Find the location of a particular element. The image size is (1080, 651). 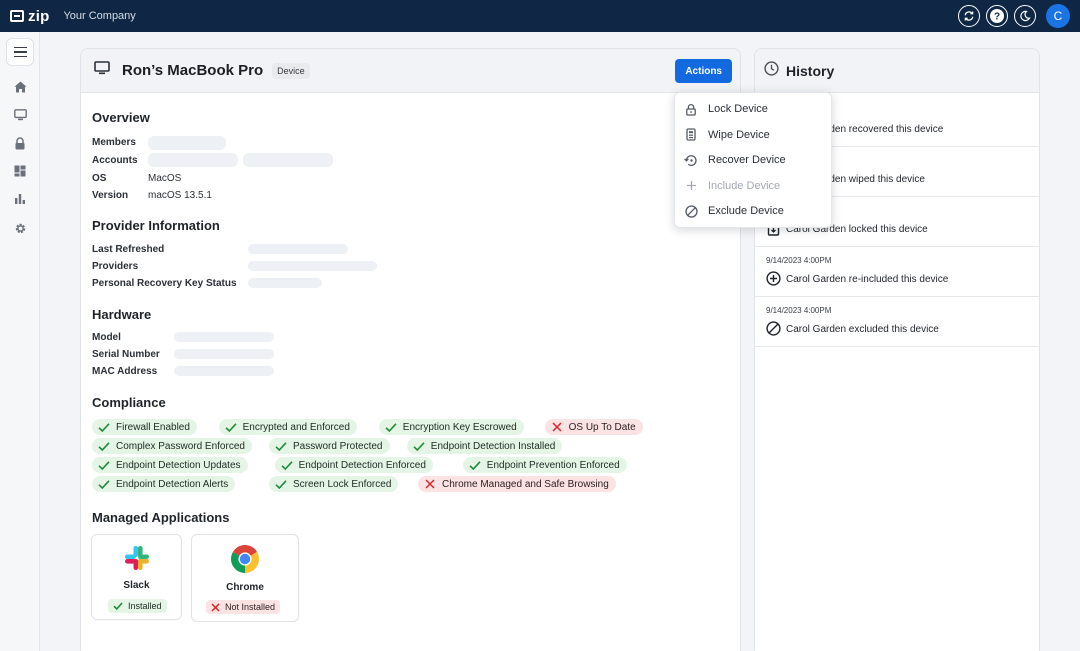

os-value: MacOS is located at coordinates (165, 178).